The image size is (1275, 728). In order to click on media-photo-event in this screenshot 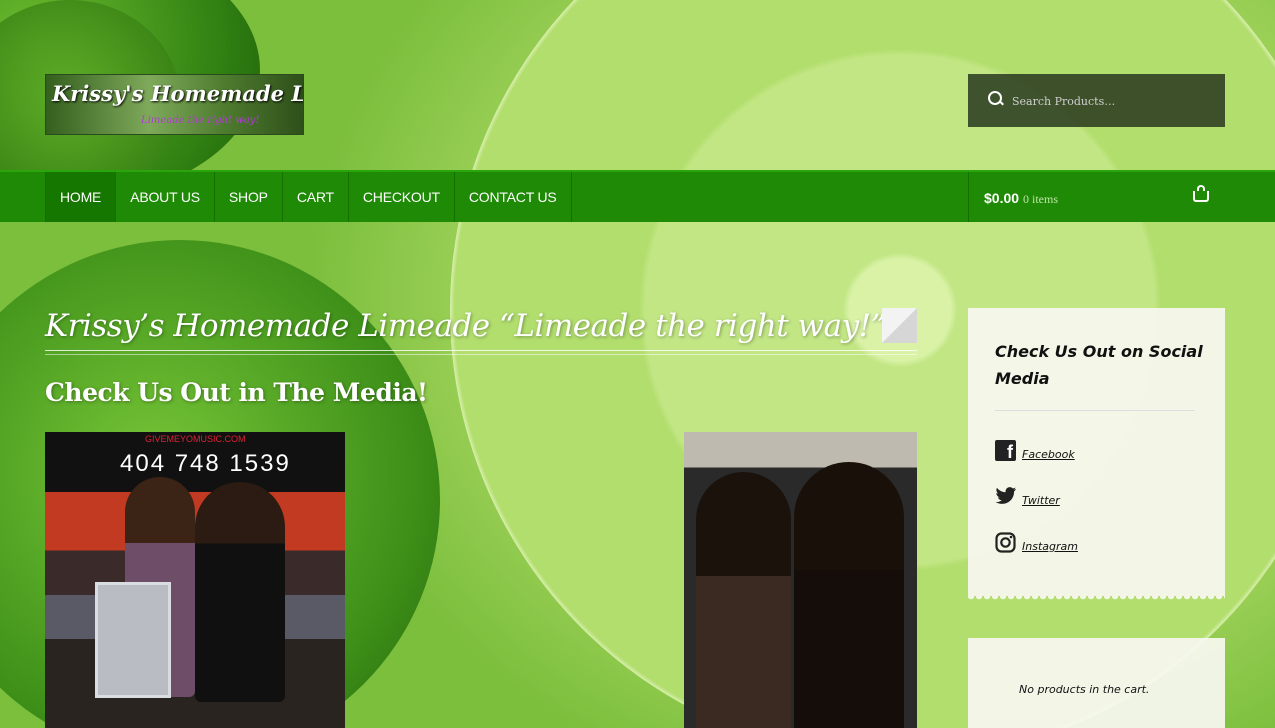, I will do `click(800, 580)`.